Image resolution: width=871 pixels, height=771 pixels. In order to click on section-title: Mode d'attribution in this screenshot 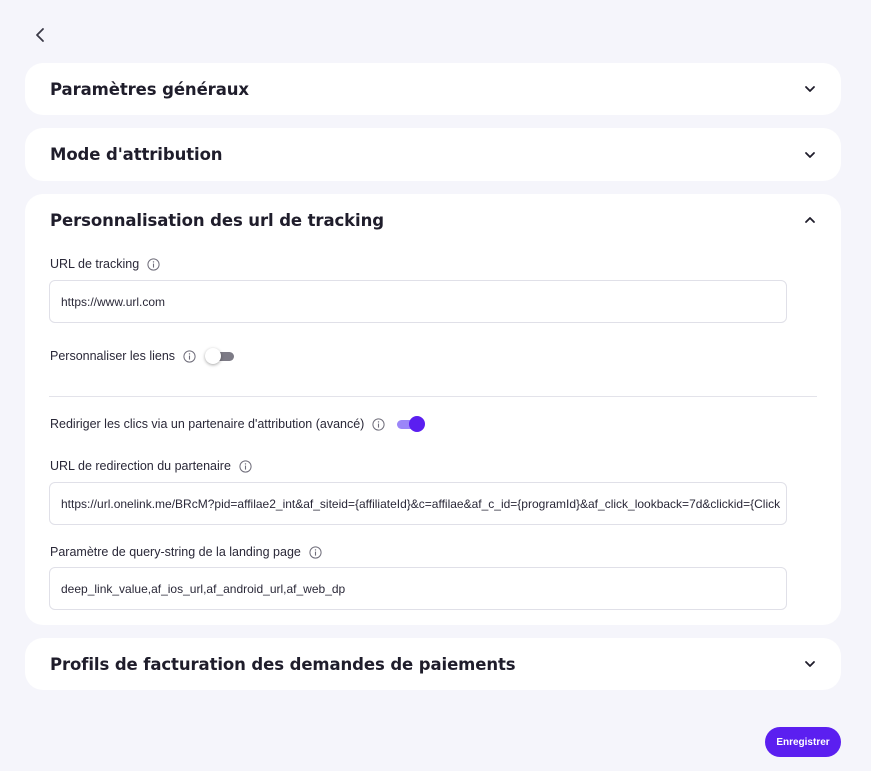, I will do `click(136, 154)`.